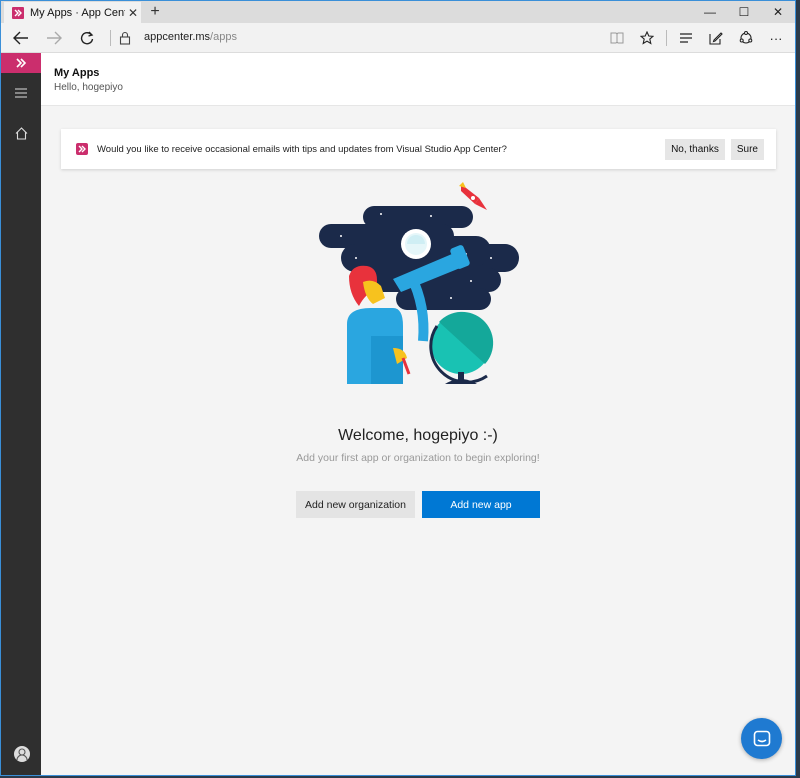 Image resolution: width=800 pixels, height=778 pixels. What do you see at coordinates (77, 73) in the screenshot?
I see `page-title: My Apps` at bounding box center [77, 73].